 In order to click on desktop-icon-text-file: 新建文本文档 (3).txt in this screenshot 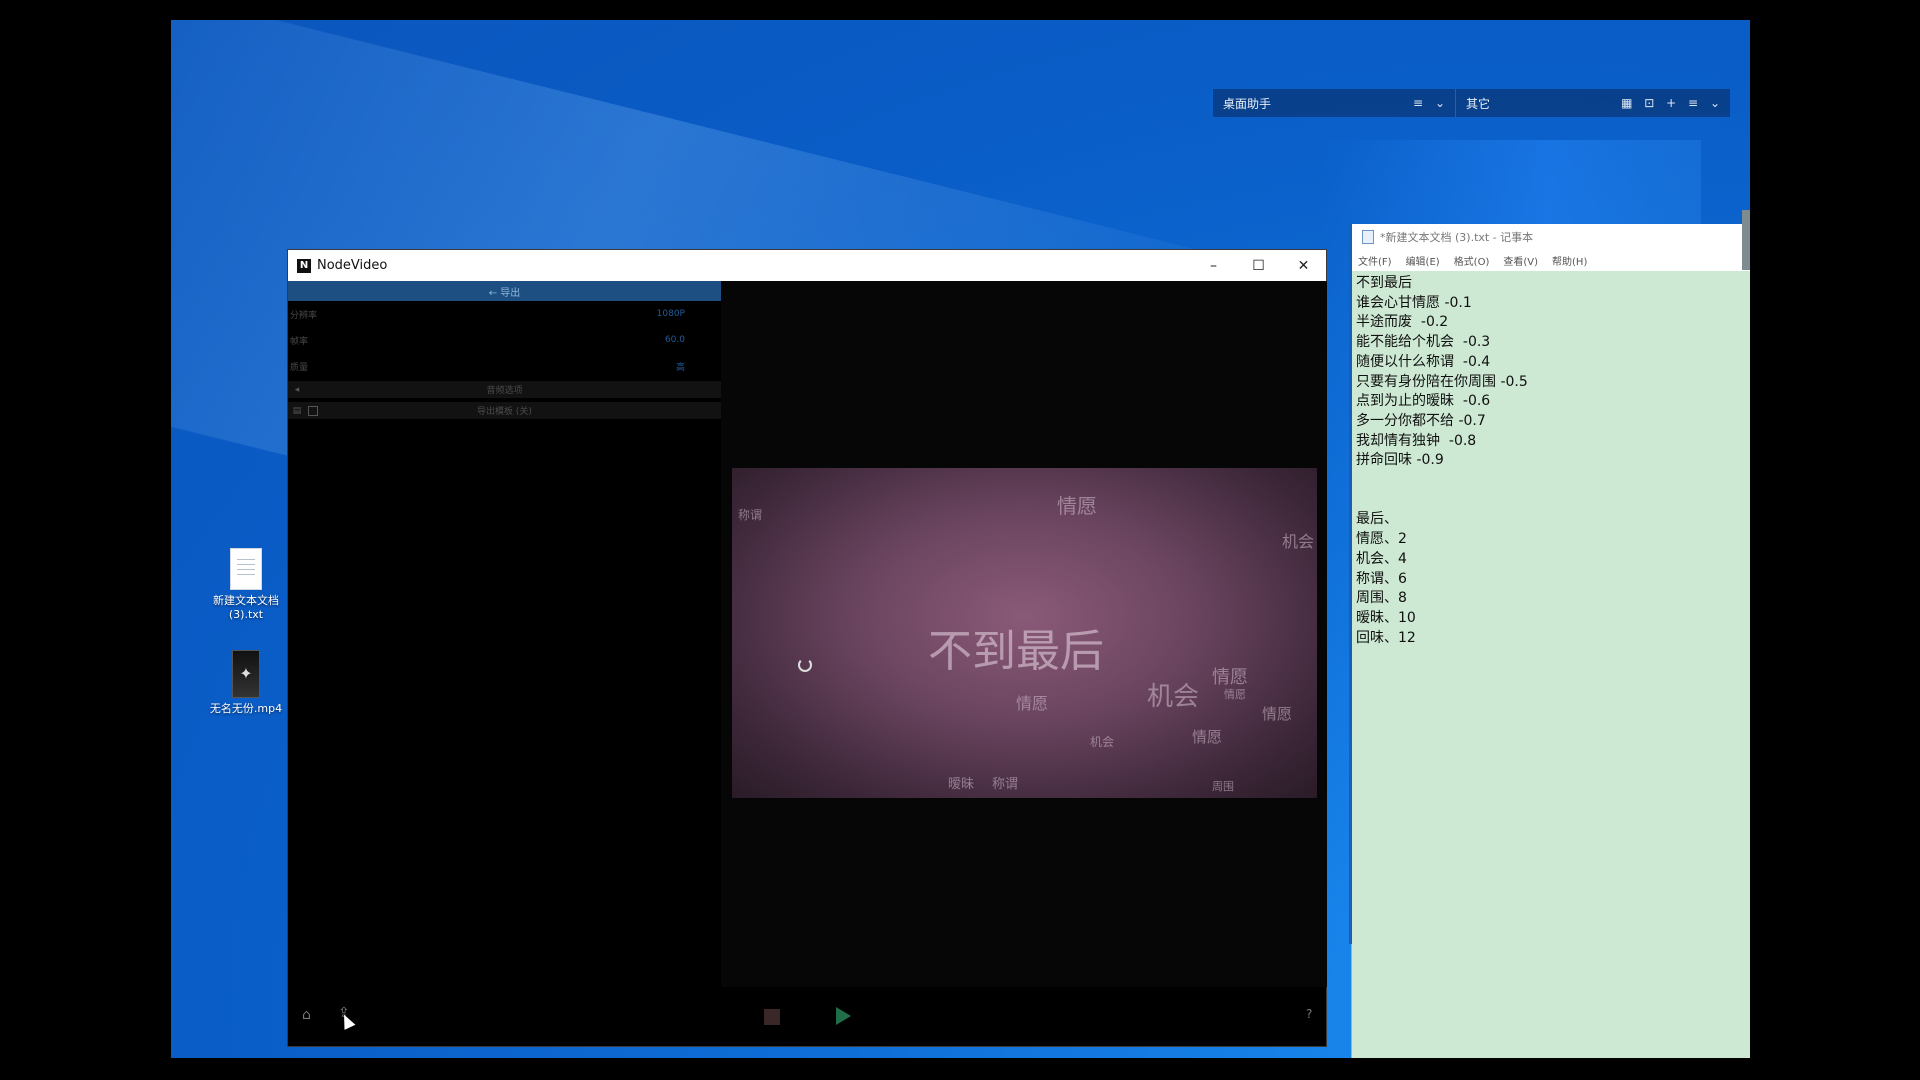, I will do `click(246, 585)`.